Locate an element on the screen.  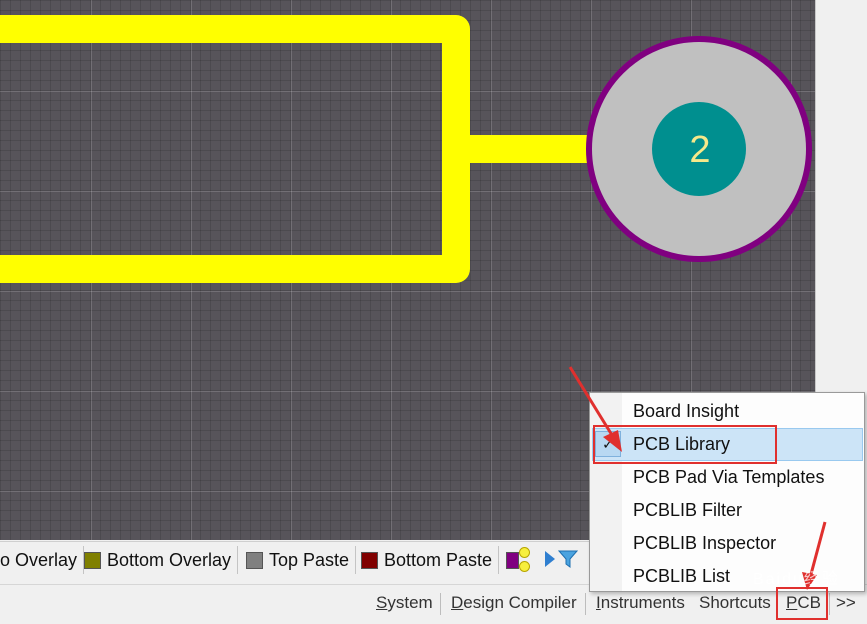
system-panel-button: System is located at coordinates (404, 603).